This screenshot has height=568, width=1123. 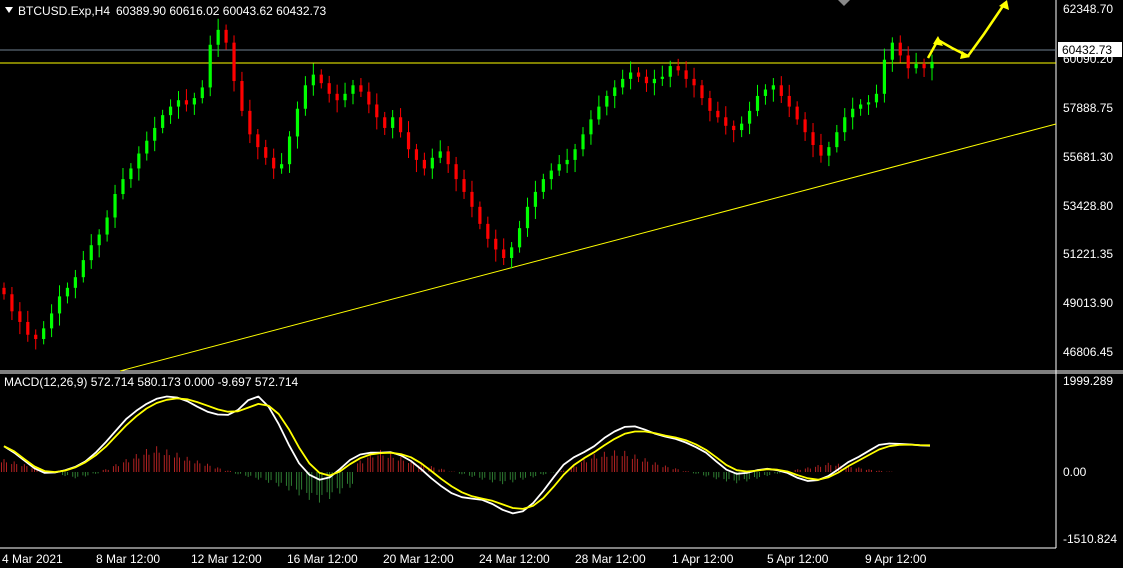 I want to click on price-tick: 49013.90, so click(x=1088, y=303).